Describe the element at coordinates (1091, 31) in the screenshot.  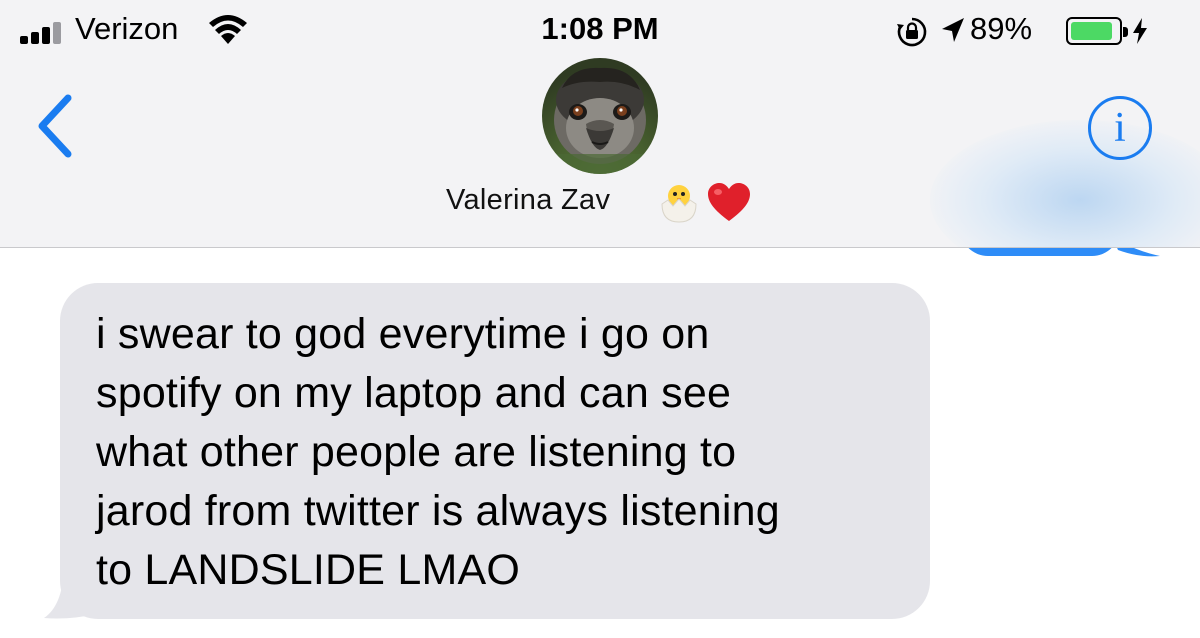
I see `battery-fill` at that location.